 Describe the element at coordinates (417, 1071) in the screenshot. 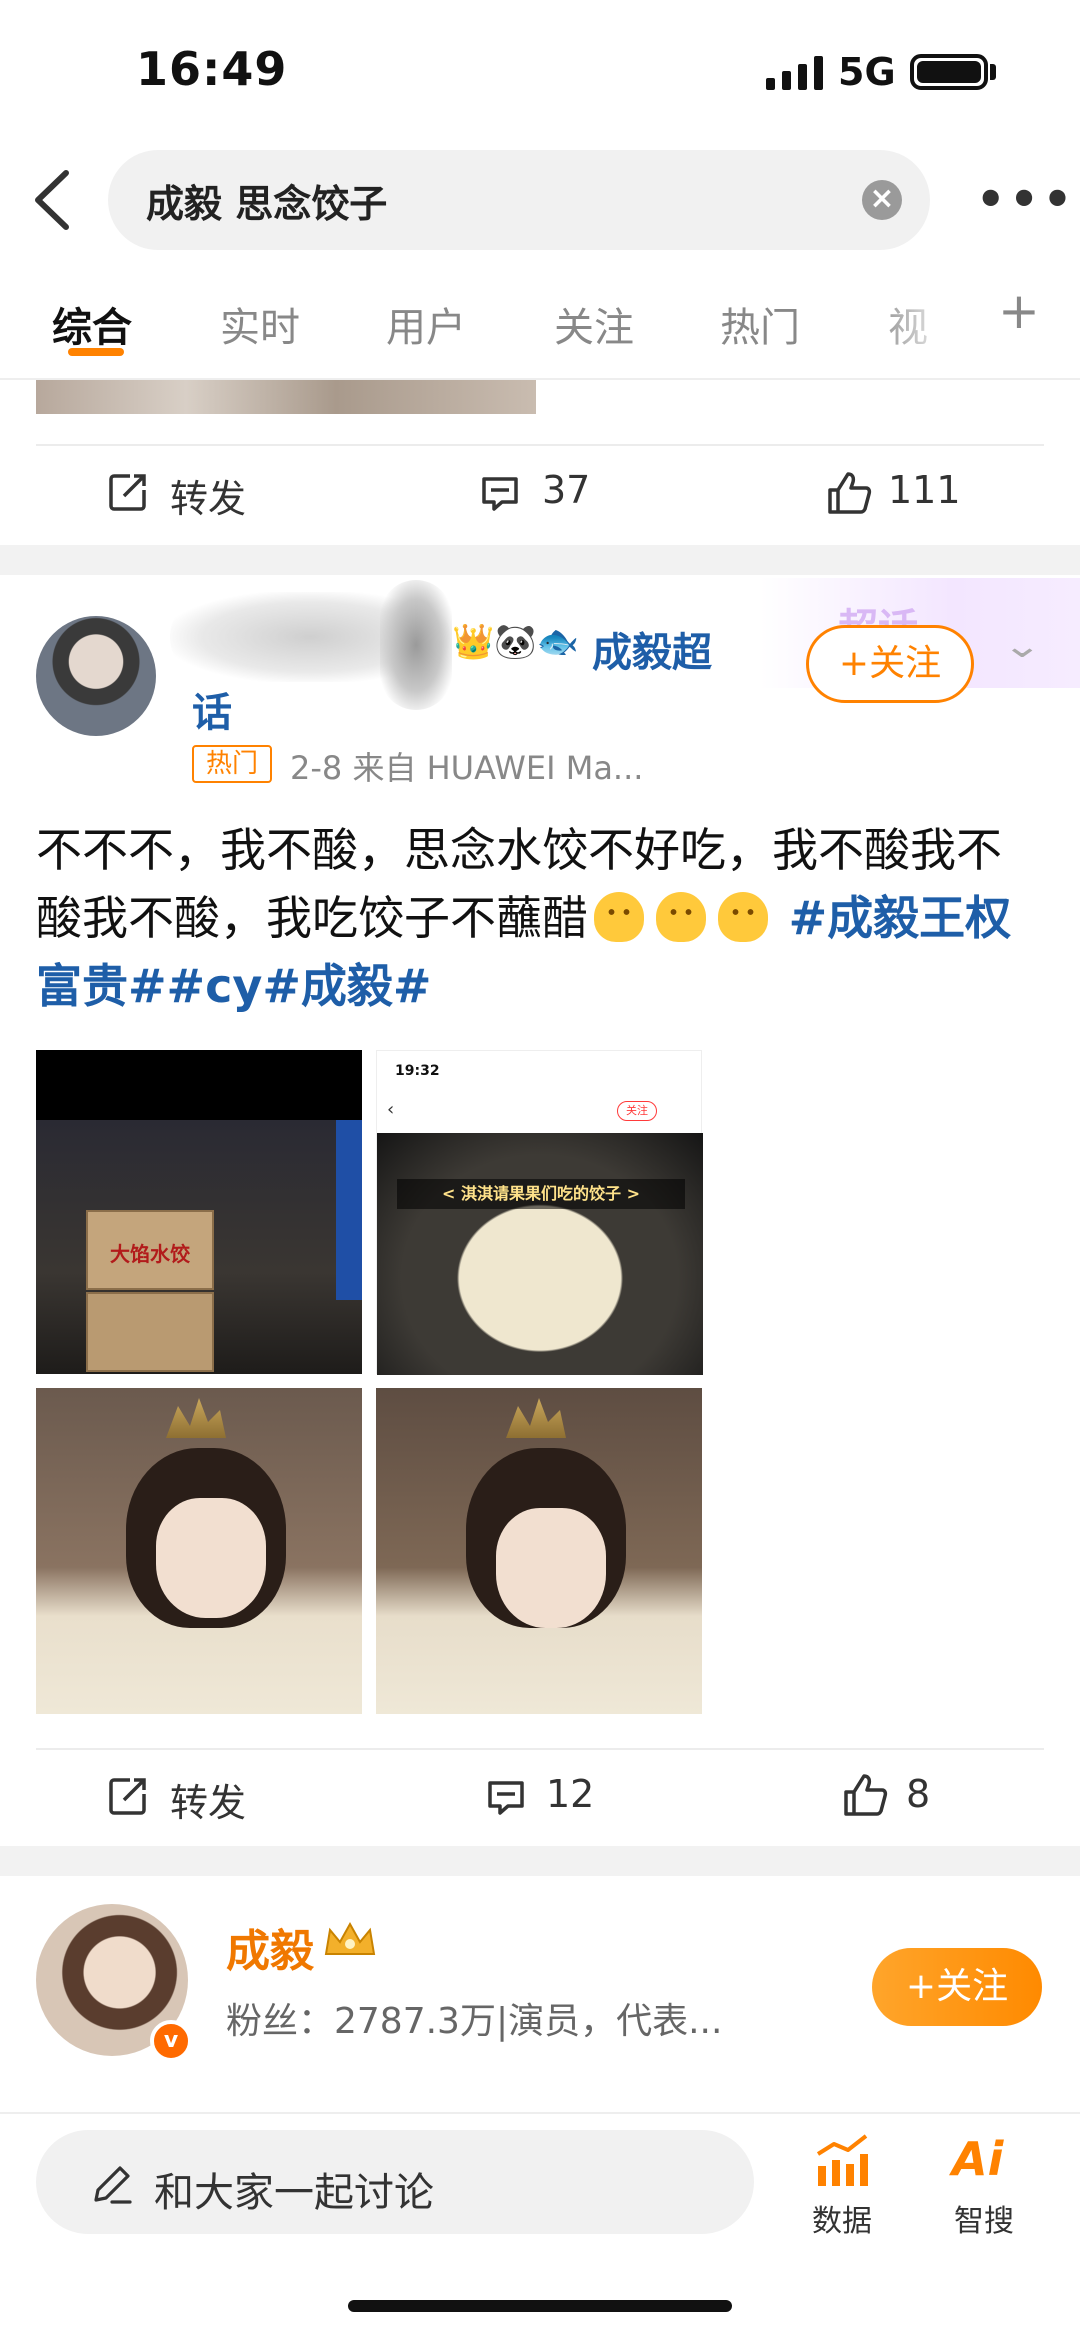

I see `image-time: 19:32` at that location.